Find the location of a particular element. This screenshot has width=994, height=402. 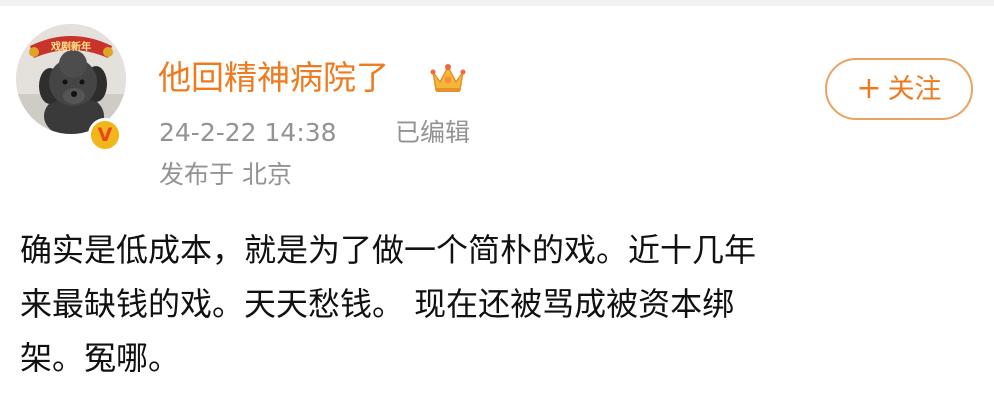

verified-mark: V is located at coordinates (105, 135).